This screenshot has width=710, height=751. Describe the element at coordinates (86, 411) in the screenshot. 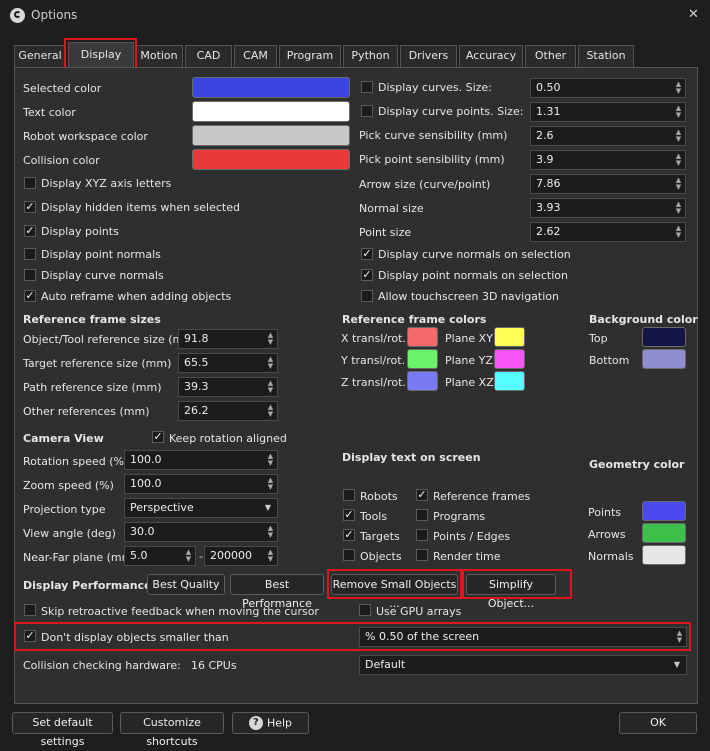

I see `other-references-label: Other references (mm)` at that location.